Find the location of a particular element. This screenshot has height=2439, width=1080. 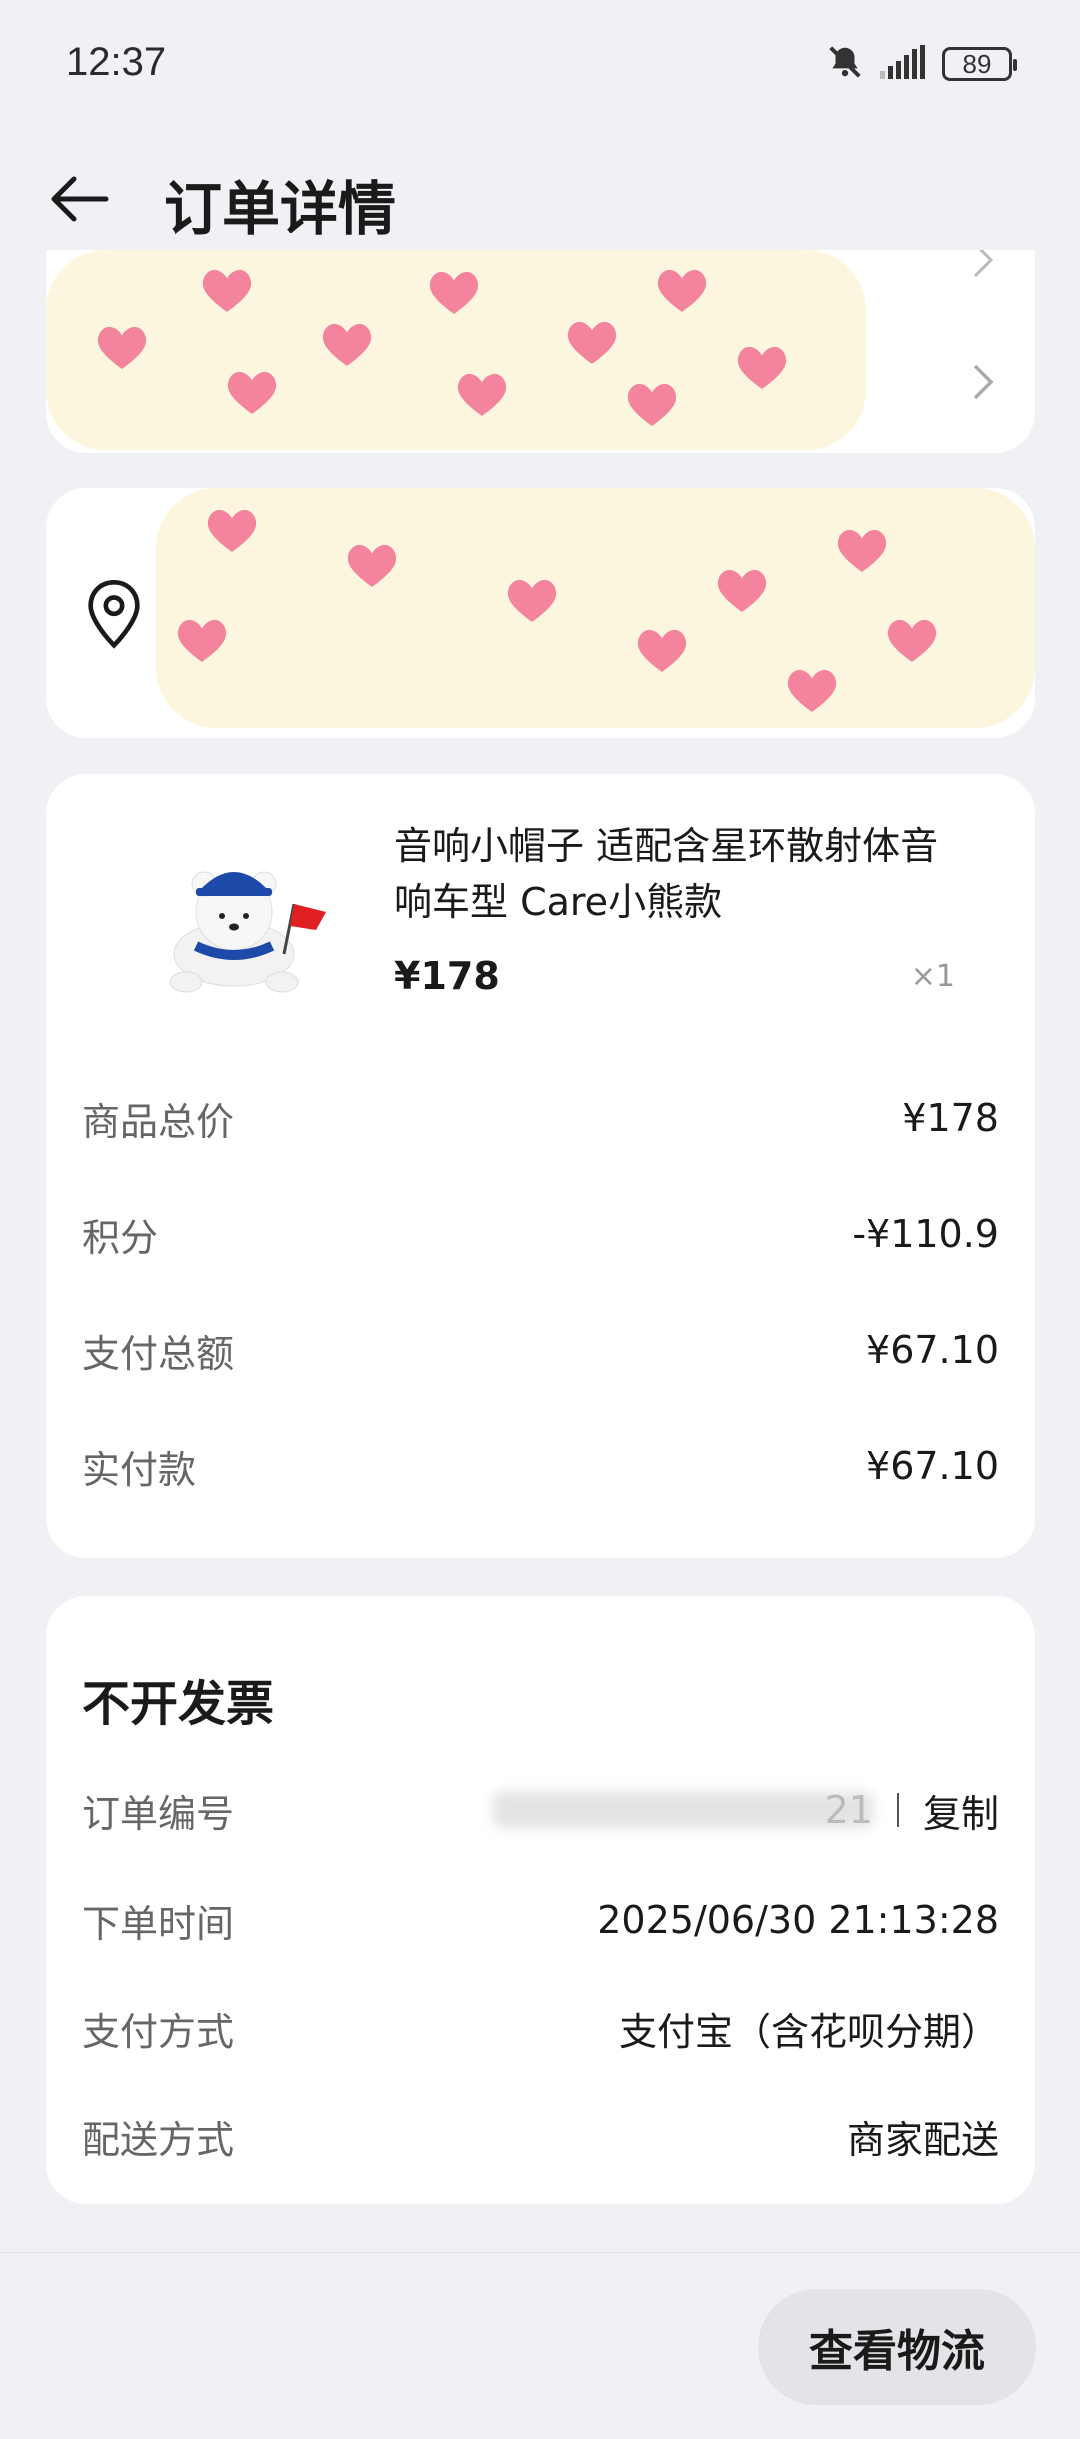

status-bar: 12:37 89 is located at coordinates (540, 65).